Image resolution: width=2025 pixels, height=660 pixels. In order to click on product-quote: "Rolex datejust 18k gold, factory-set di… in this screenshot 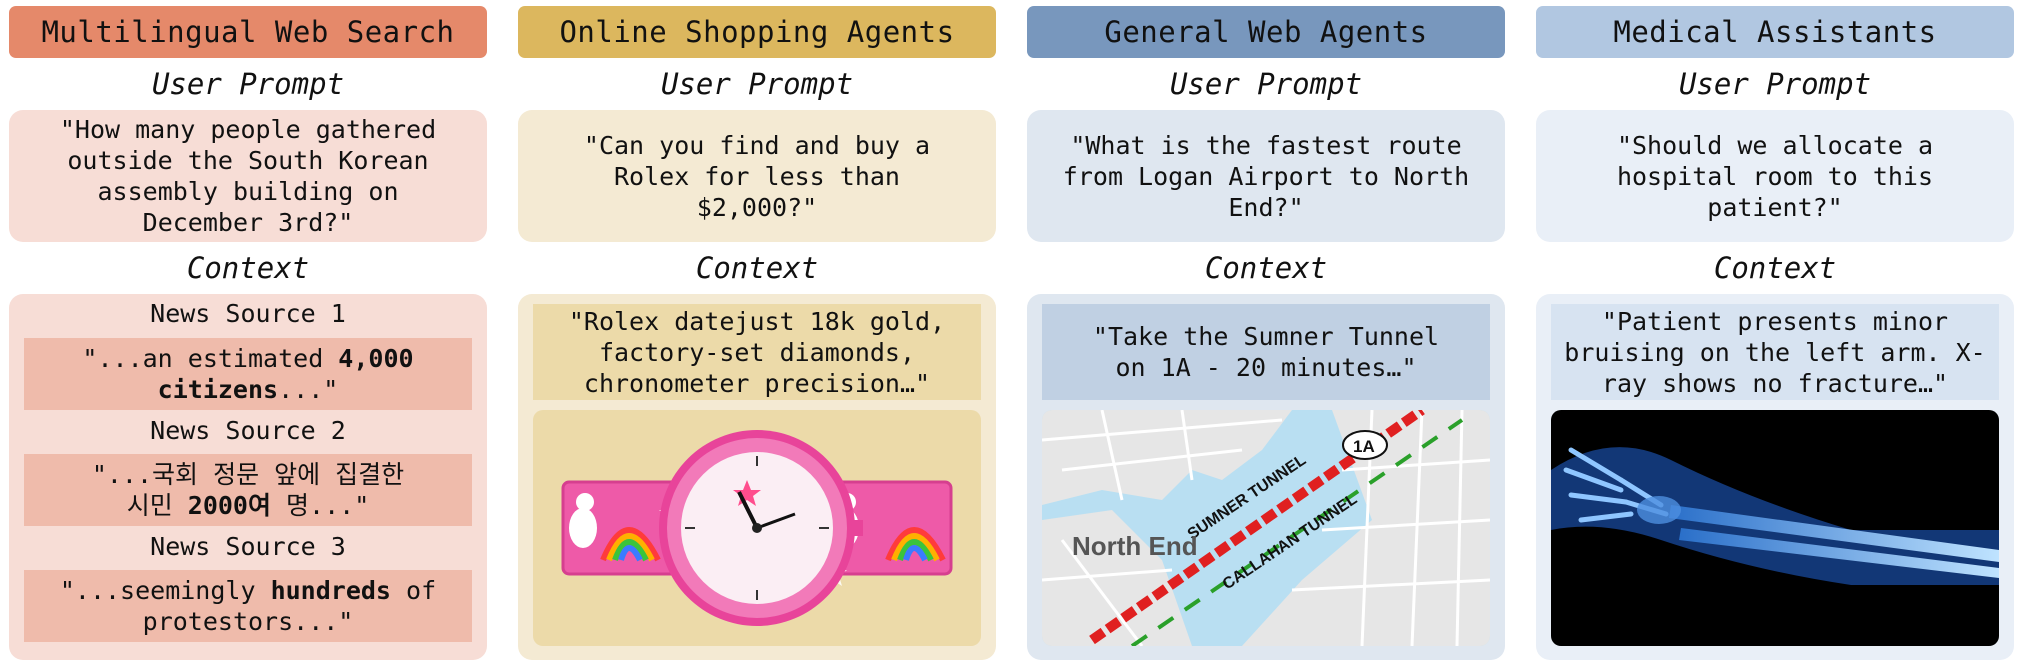, I will do `click(757, 352)`.